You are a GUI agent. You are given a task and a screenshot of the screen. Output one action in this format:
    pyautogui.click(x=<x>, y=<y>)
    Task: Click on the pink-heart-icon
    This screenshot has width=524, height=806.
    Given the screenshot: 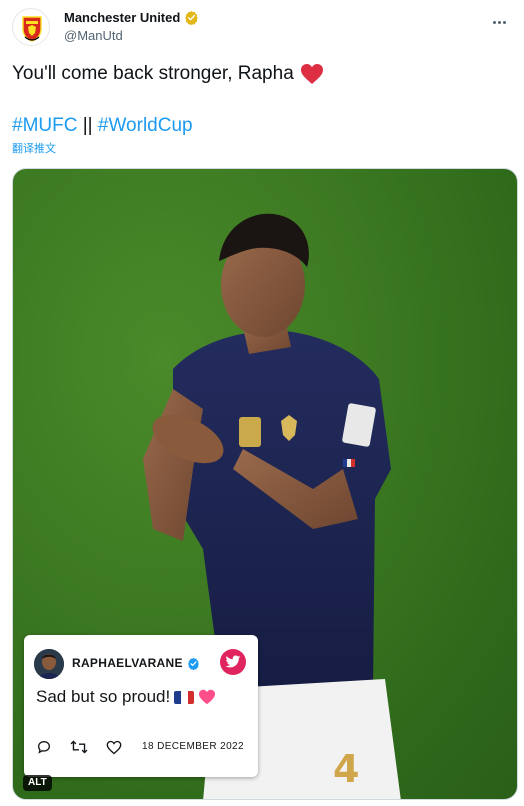 What is the action you would take?
    pyautogui.click(x=207, y=697)
    